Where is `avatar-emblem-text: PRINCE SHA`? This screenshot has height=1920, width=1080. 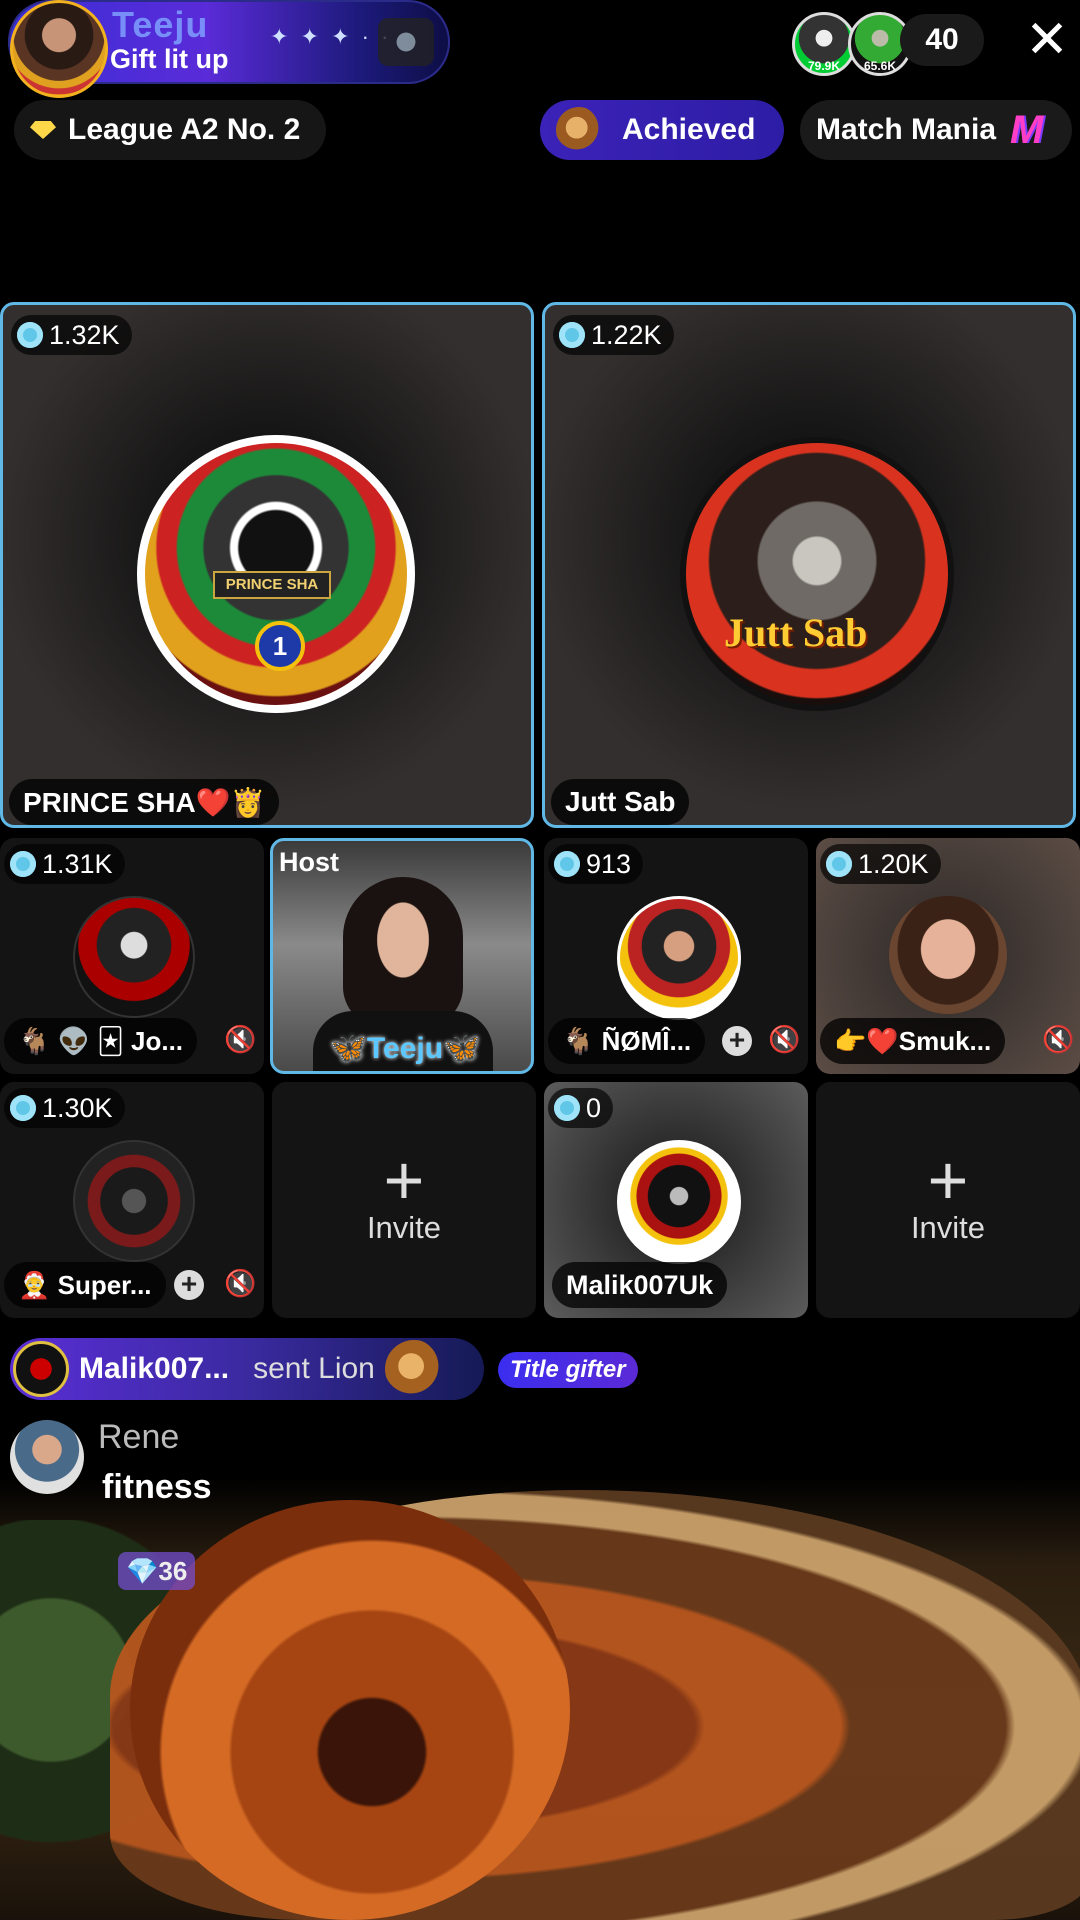
avatar-emblem-text: PRINCE SHA is located at coordinates (272, 585).